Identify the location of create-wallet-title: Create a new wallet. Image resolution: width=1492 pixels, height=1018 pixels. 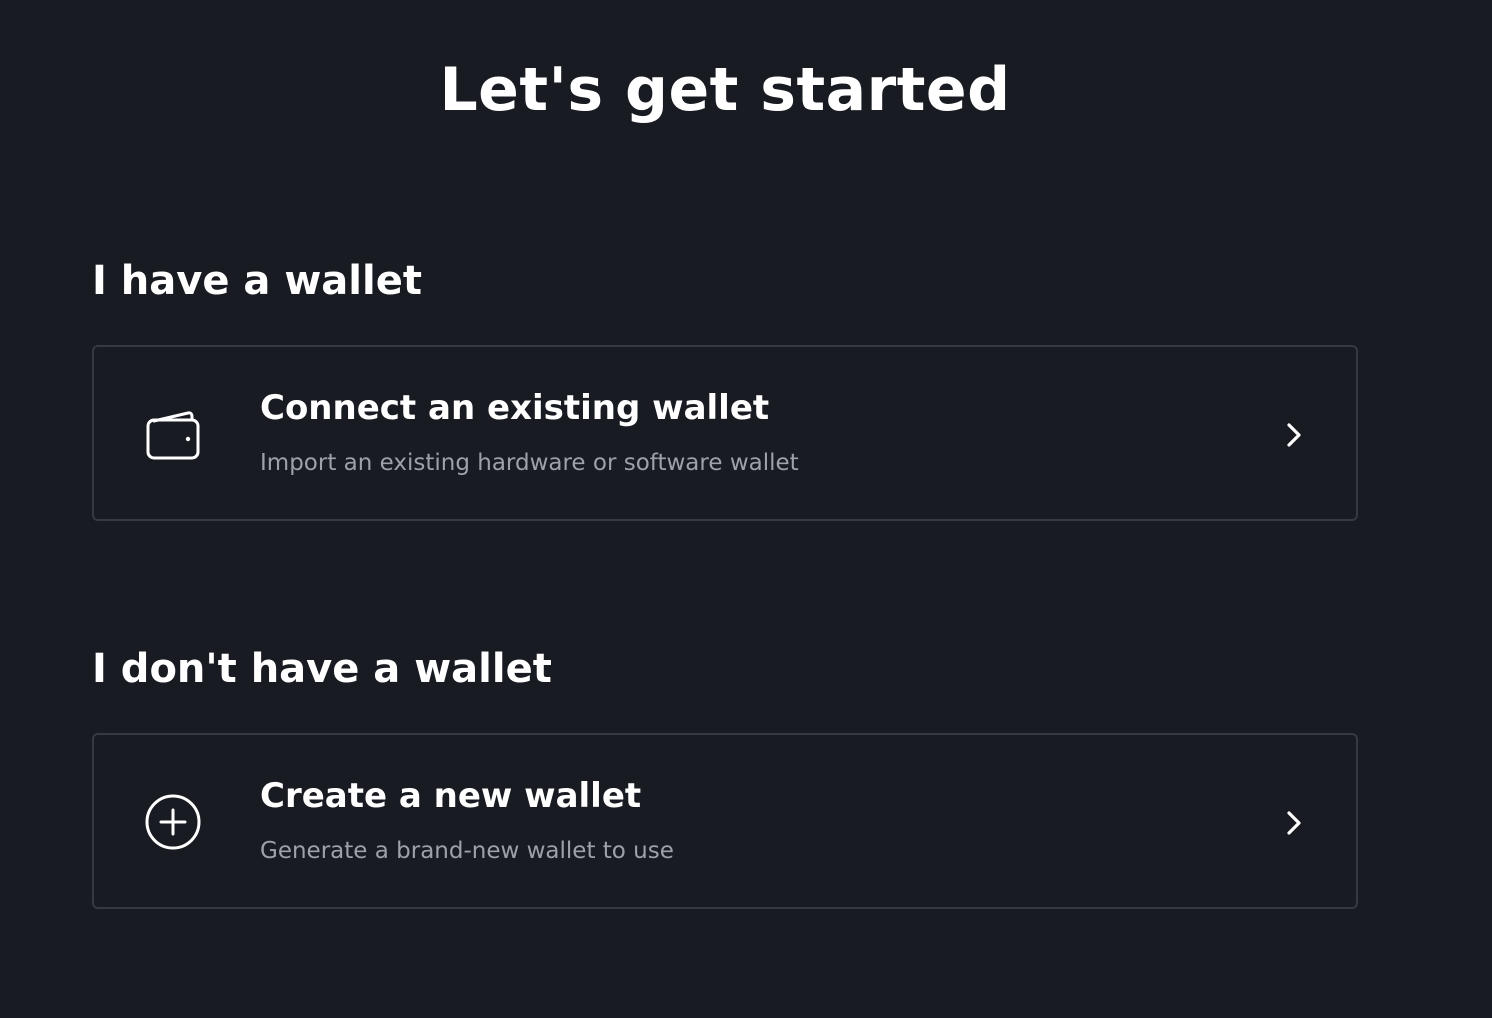
(451, 796).